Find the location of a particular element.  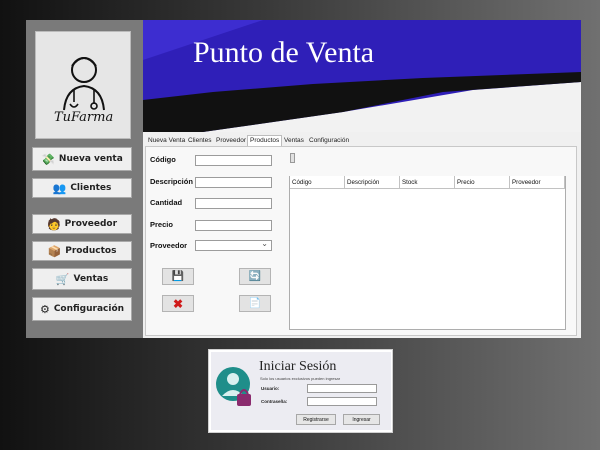

password-input is located at coordinates (342, 401).